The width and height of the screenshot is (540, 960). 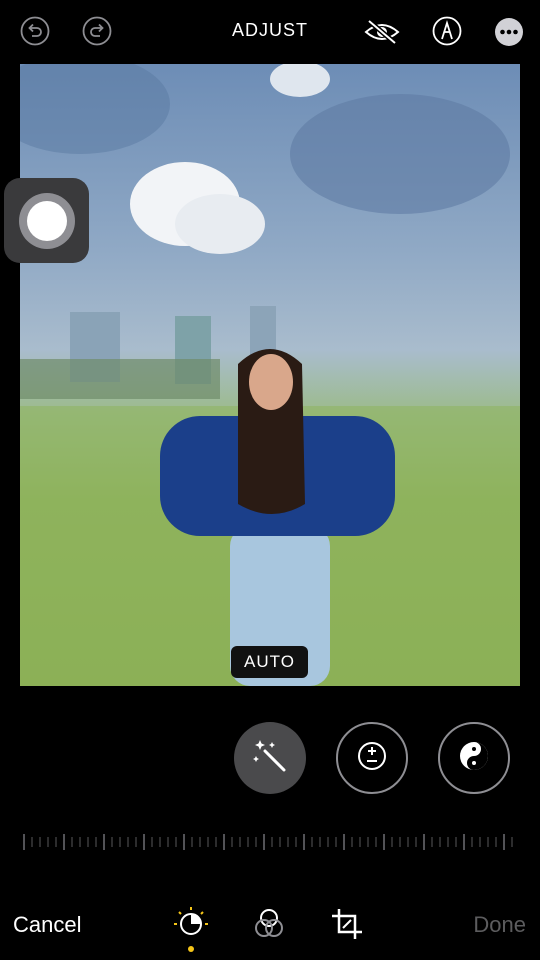 I want to click on cancel-button: Cancel, so click(x=47, y=925).